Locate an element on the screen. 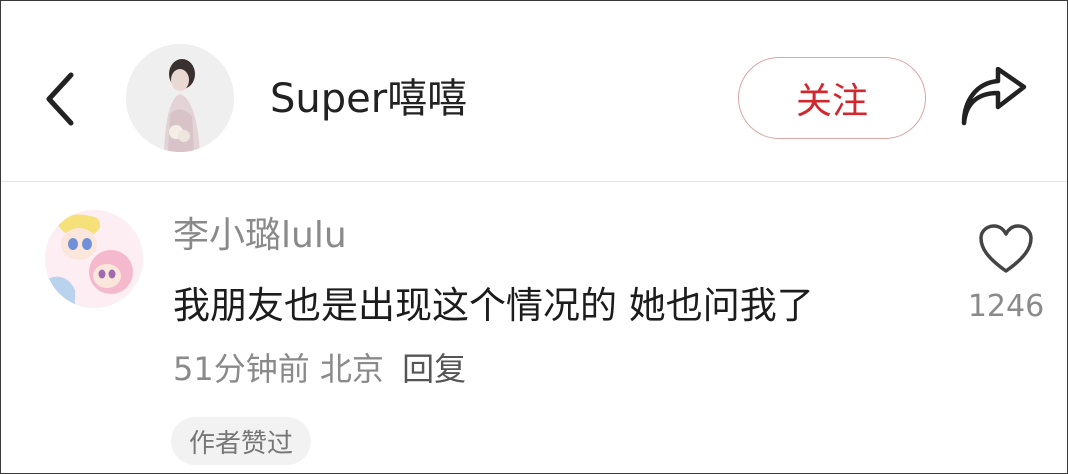 This screenshot has height=474, width=1068. username: Super嘻嘻 is located at coordinates (368, 99).